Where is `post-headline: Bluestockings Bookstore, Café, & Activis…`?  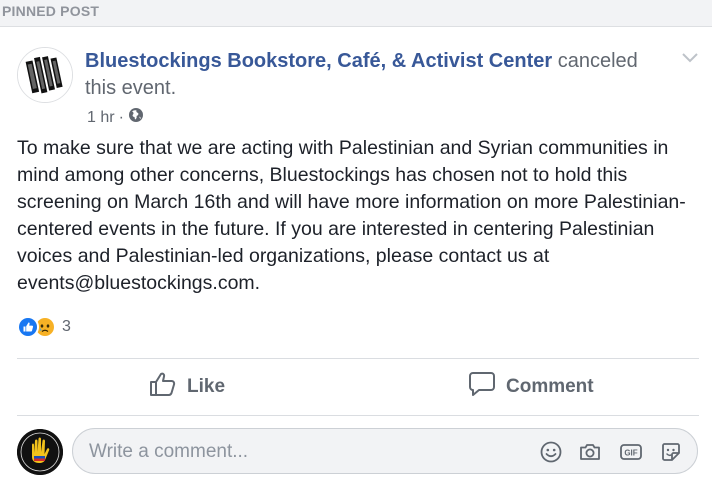
post-headline: Bluestockings Bookstore, Café, & Activis… is located at coordinates (375, 75).